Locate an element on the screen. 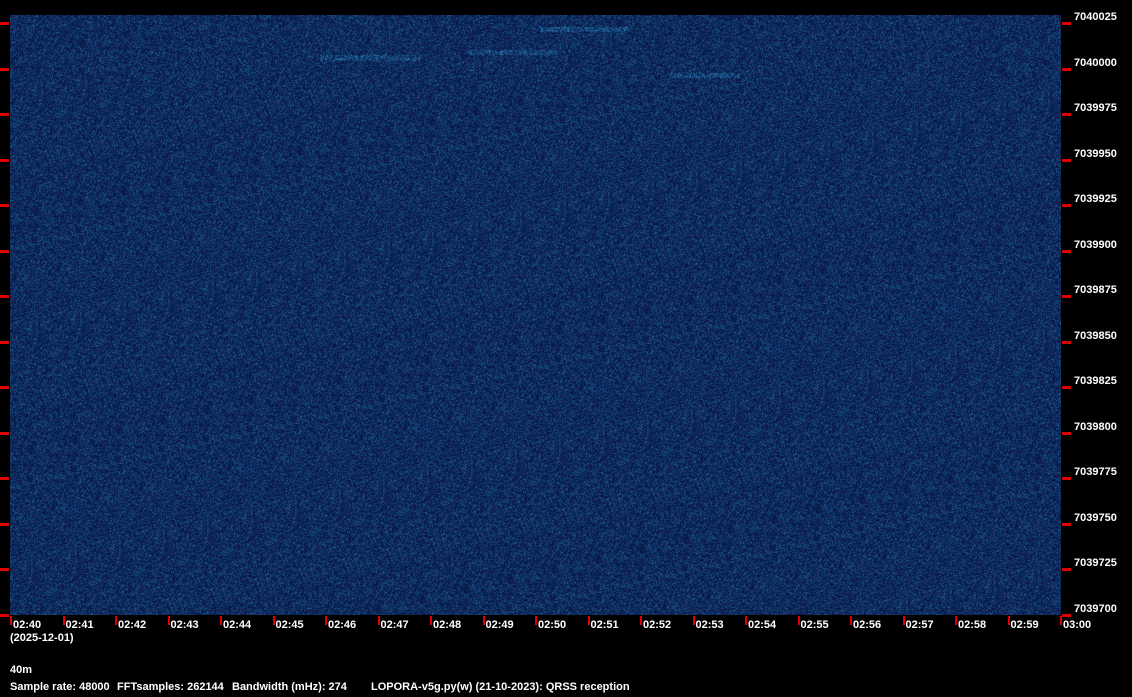 Image resolution: width=1132 pixels, height=697 pixels. x-tick-label: 03:00 is located at coordinates (1077, 625).